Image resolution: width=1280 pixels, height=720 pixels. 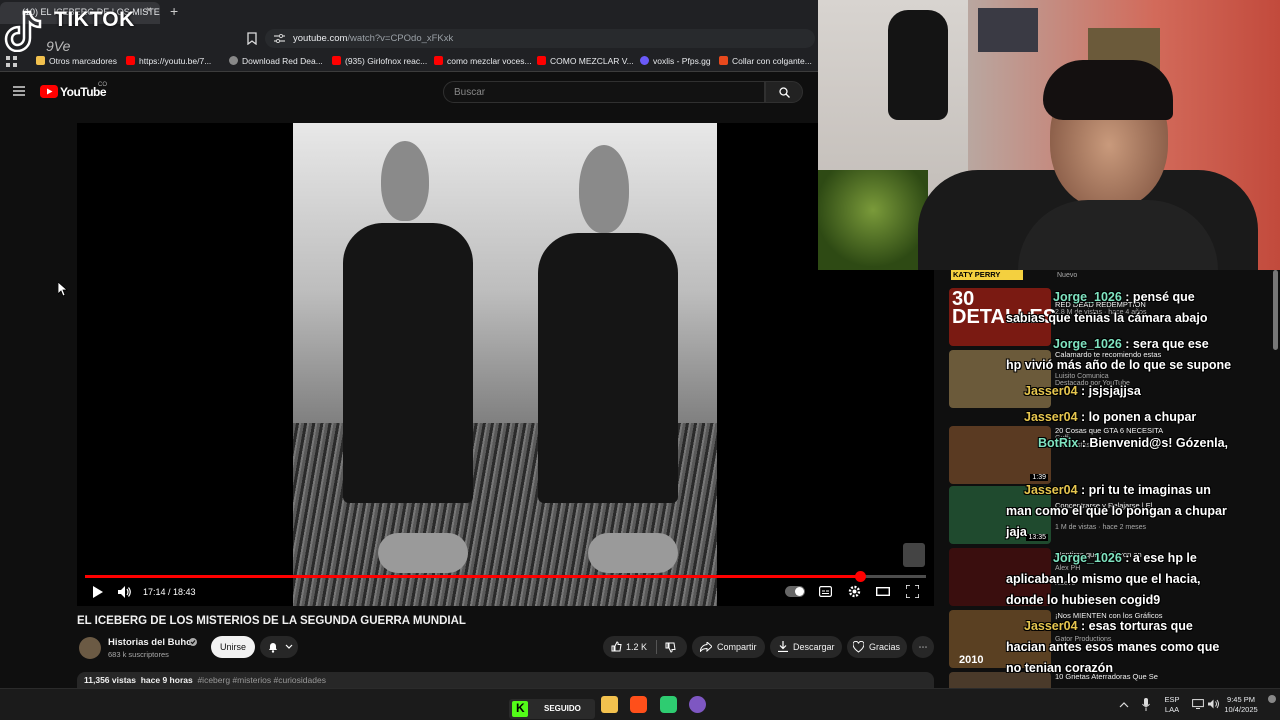 What do you see at coordinates (1241, 699) in the screenshot?
I see `clock-time: 9:45 PM` at bounding box center [1241, 699].